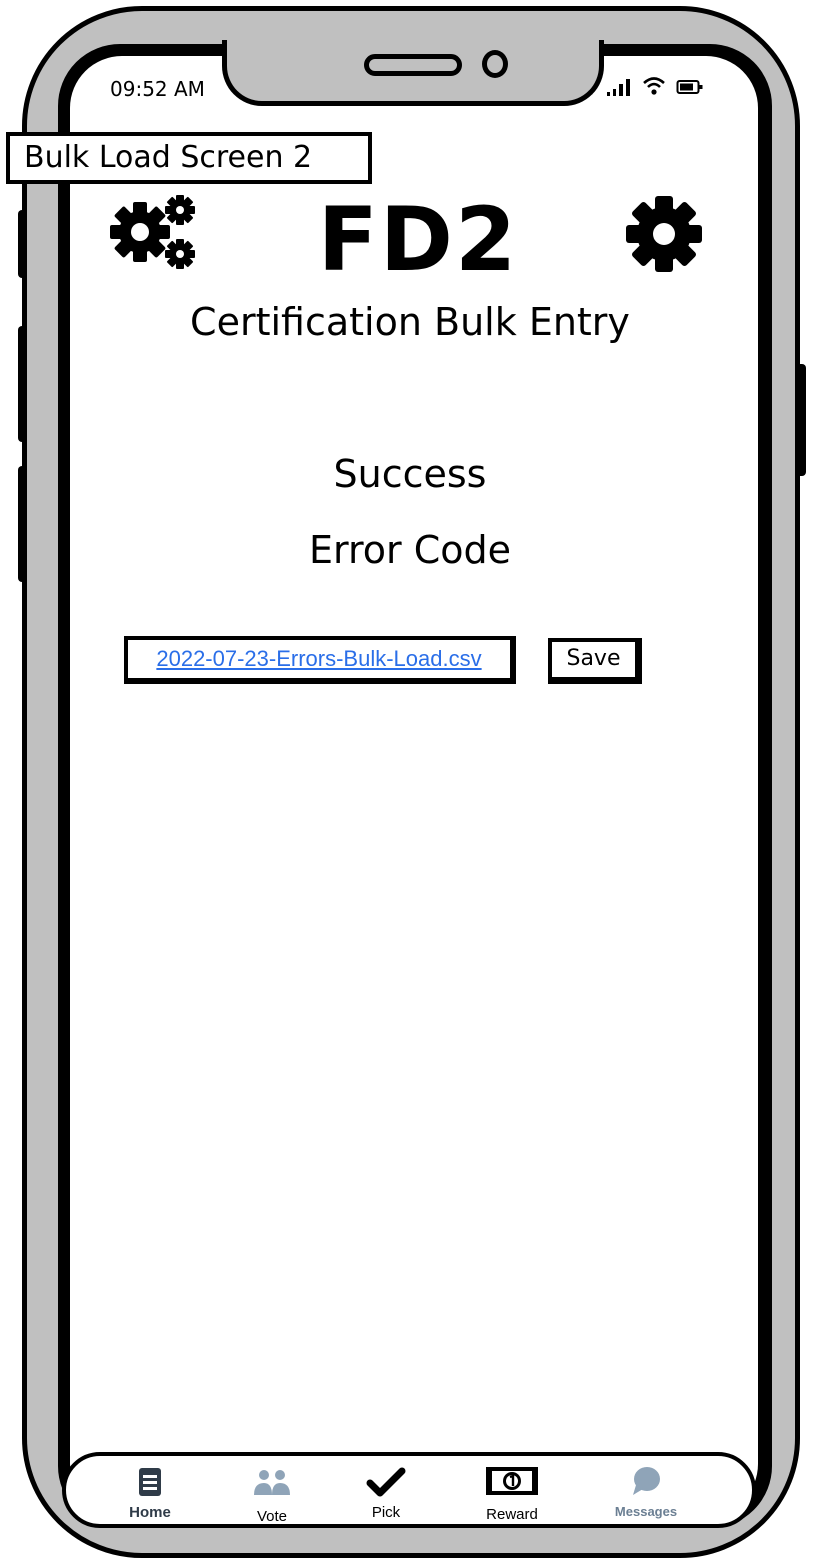 The width and height of the screenshot is (814, 1564). I want to click on nav-label-messages: Messages, so click(646, 1511).